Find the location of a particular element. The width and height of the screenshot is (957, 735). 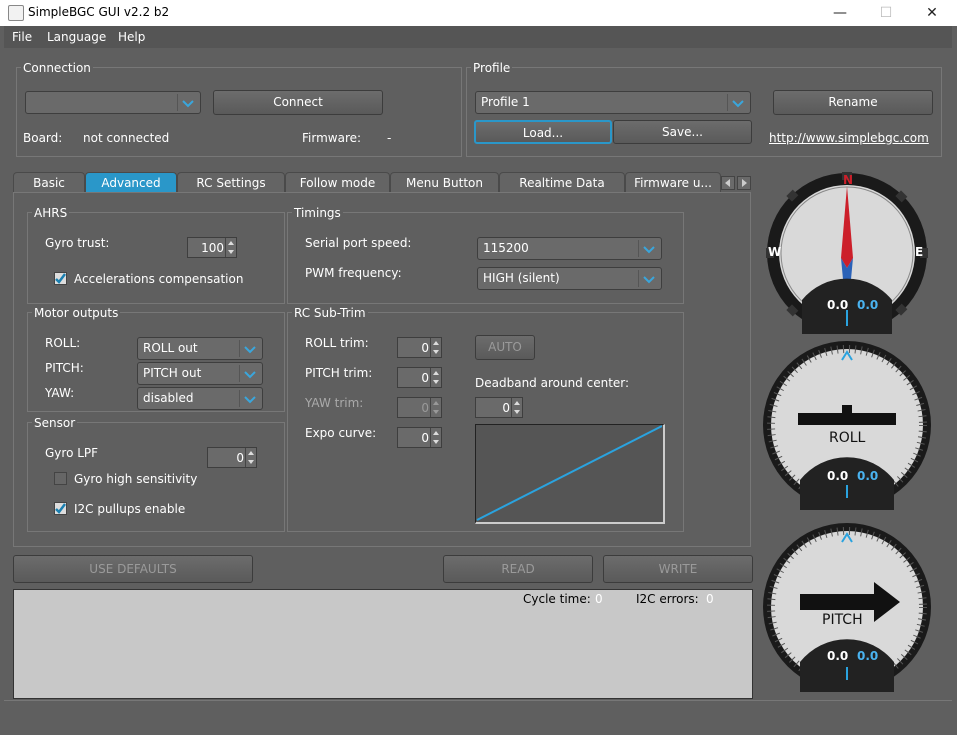

menu-file: File is located at coordinates (22, 37).